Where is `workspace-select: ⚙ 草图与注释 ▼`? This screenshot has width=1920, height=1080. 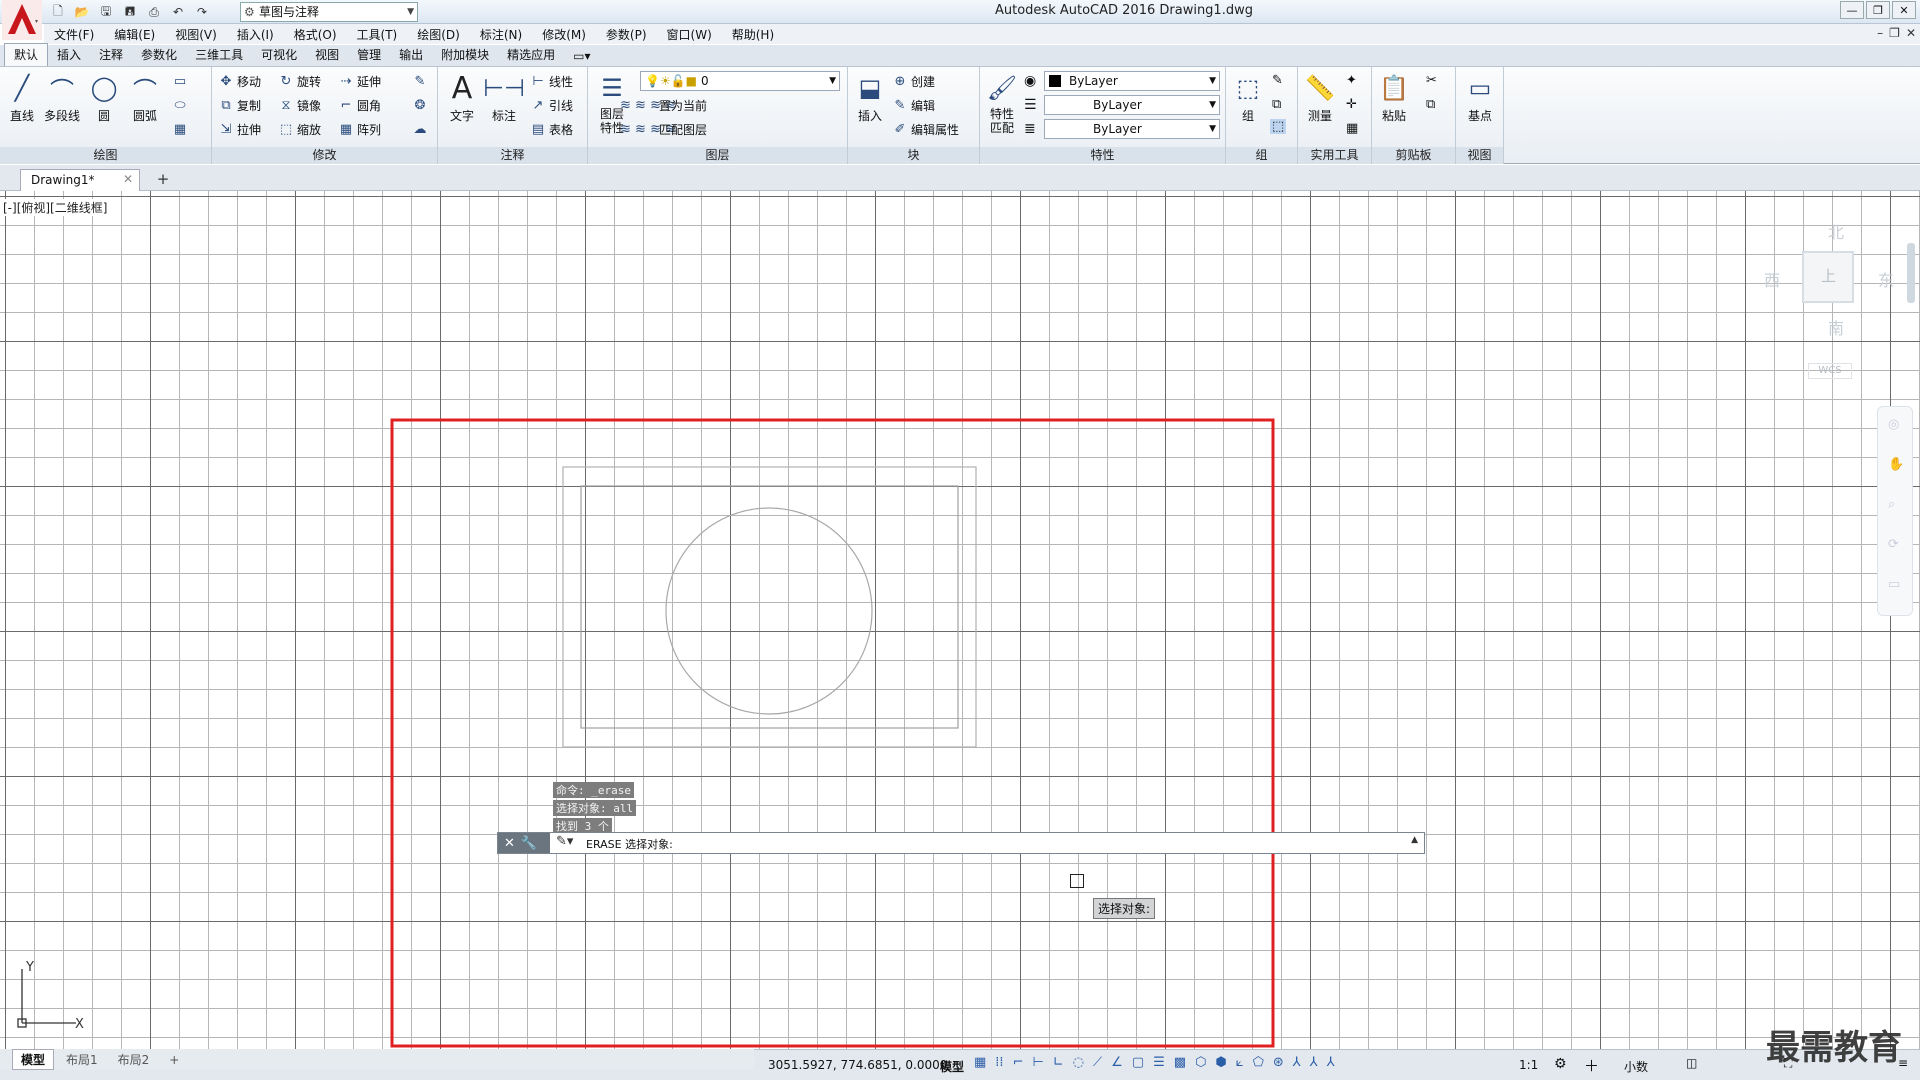
workspace-select: ⚙ 草图与注释 ▼ is located at coordinates (329, 12).